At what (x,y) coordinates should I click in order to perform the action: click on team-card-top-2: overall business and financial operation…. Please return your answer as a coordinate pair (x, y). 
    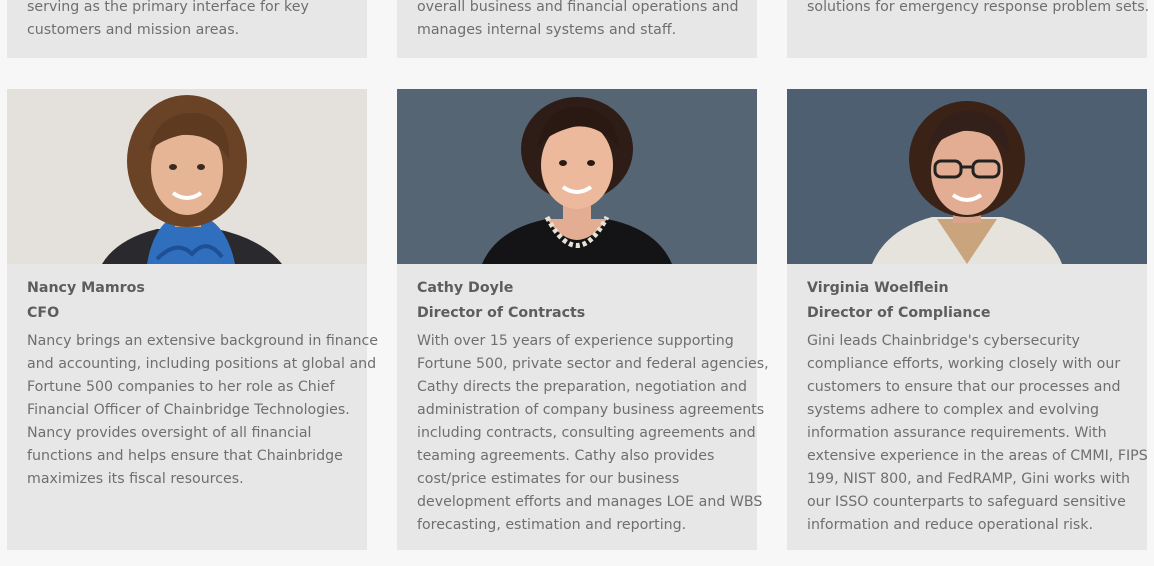
    Looking at the image, I should click on (577, 29).